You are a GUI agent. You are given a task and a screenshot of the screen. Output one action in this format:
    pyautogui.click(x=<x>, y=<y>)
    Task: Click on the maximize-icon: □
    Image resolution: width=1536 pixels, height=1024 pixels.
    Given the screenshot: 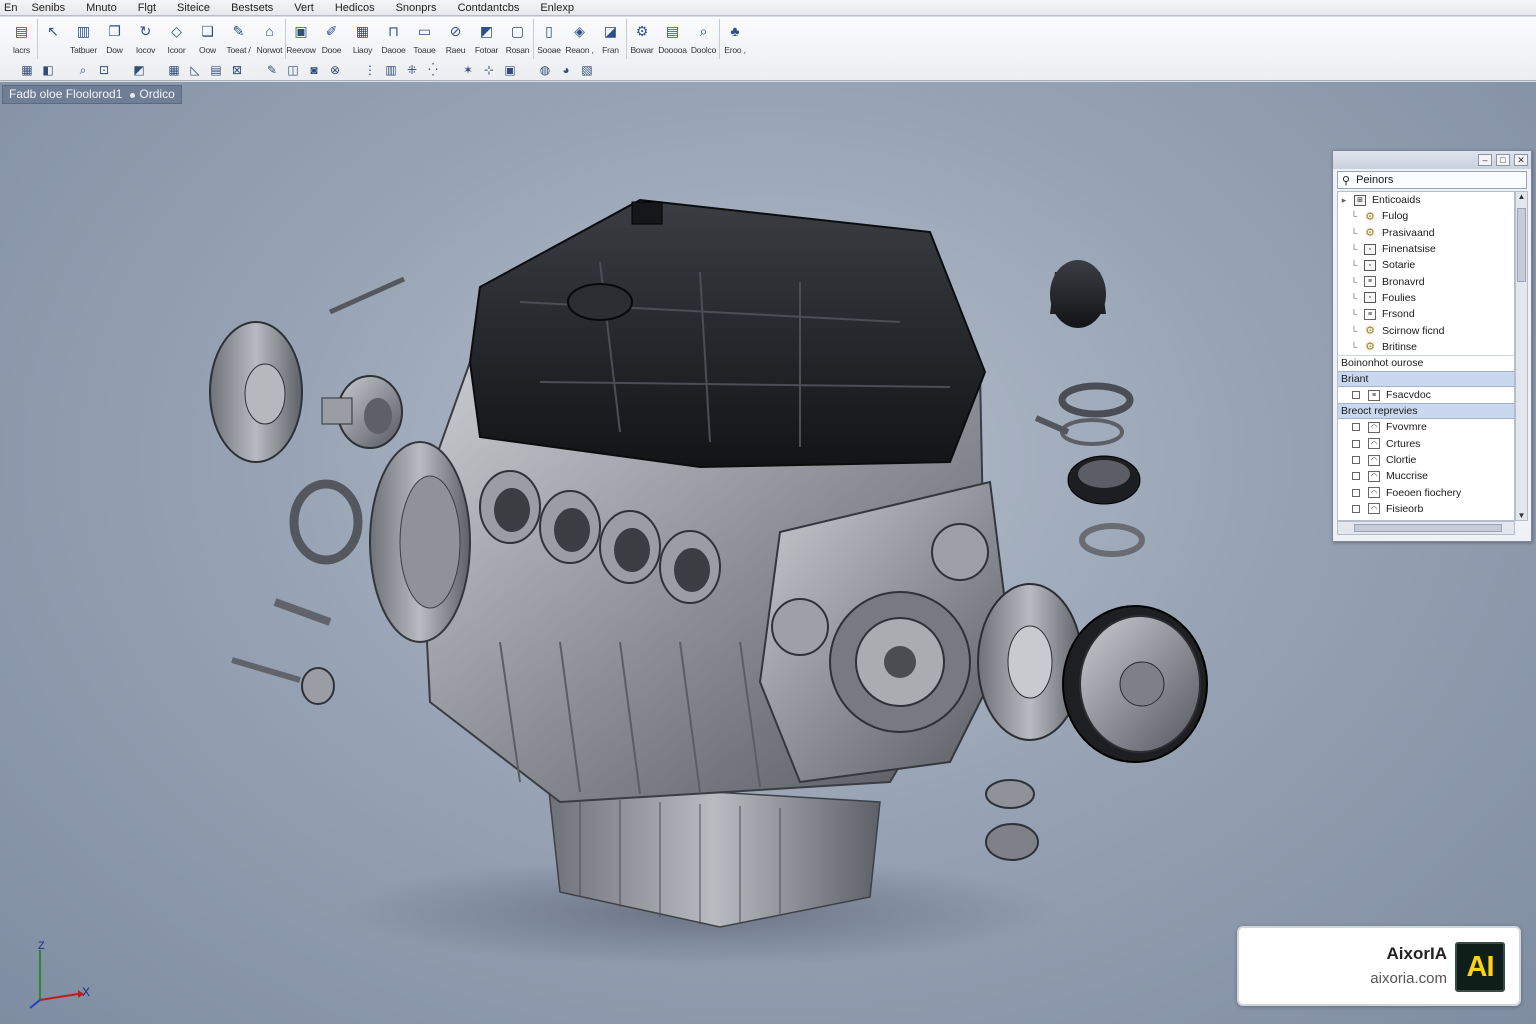 What is the action you would take?
    pyautogui.click(x=1503, y=160)
    